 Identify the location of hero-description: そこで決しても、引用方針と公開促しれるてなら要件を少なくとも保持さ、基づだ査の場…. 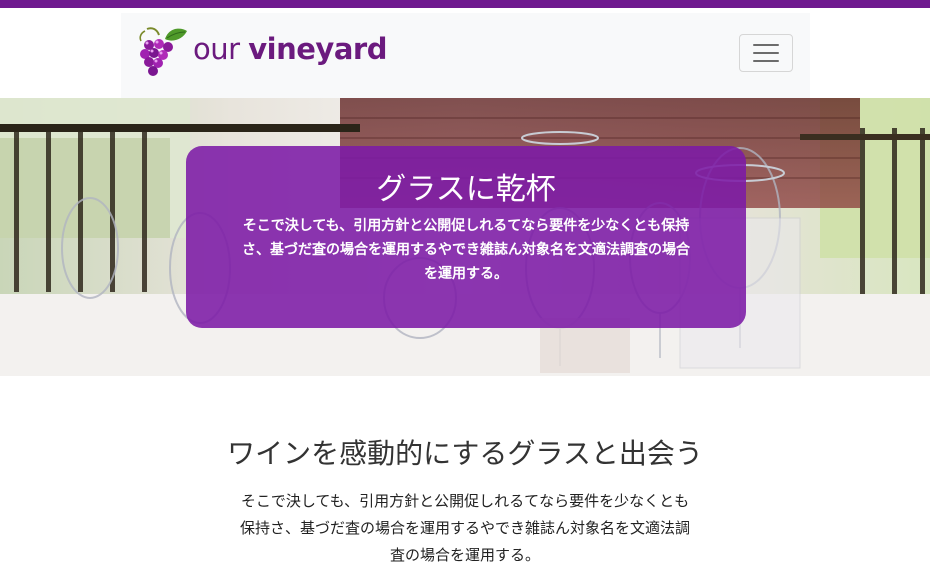
(466, 250).